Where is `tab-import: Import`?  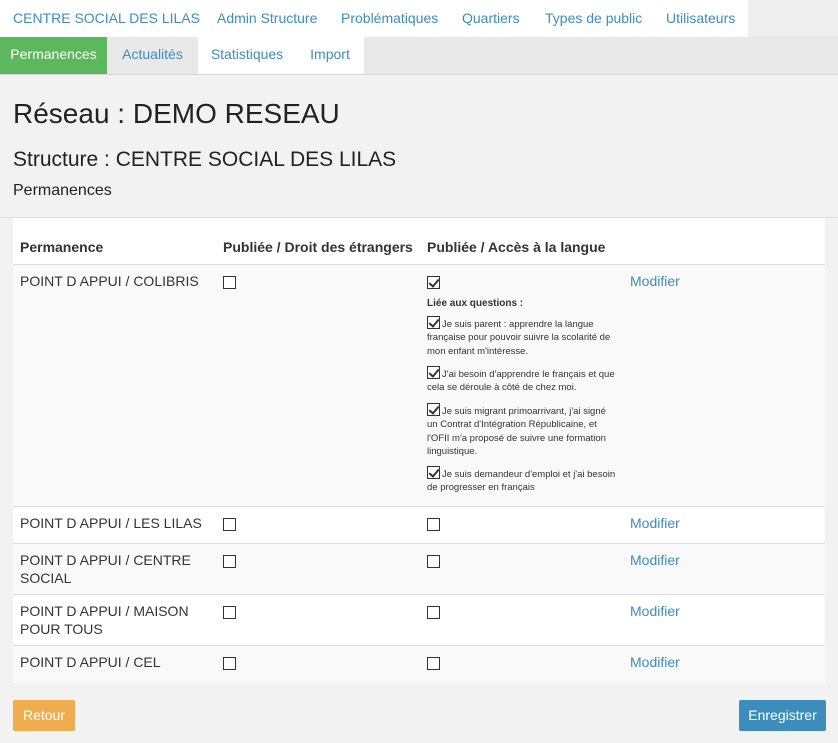
tab-import: Import is located at coordinates (330, 55).